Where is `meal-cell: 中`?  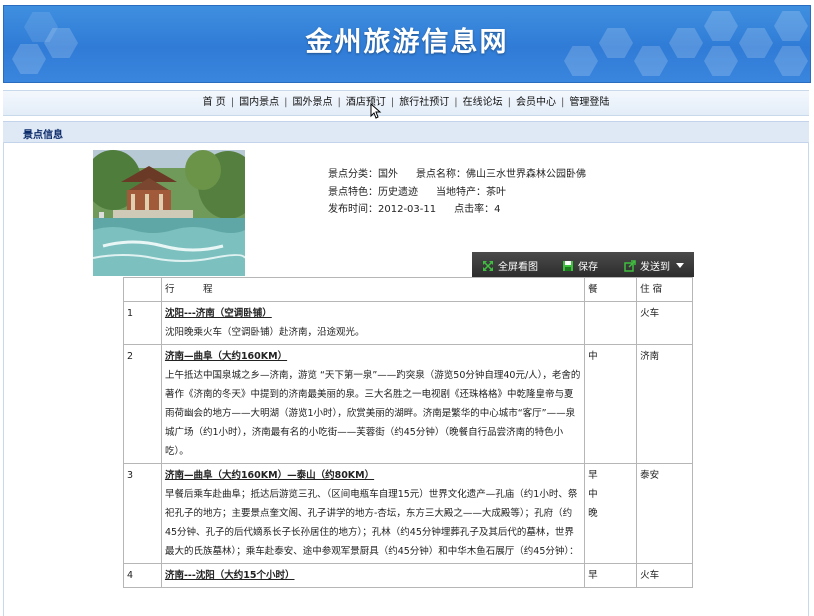
meal-cell: 中 is located at coordinates (611, 404).